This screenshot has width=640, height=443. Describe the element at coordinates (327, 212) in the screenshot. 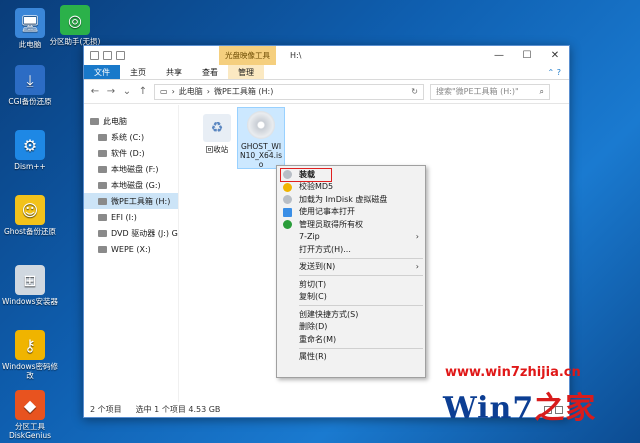

I see `menu-item-label: 使用记事本打开` at that location.